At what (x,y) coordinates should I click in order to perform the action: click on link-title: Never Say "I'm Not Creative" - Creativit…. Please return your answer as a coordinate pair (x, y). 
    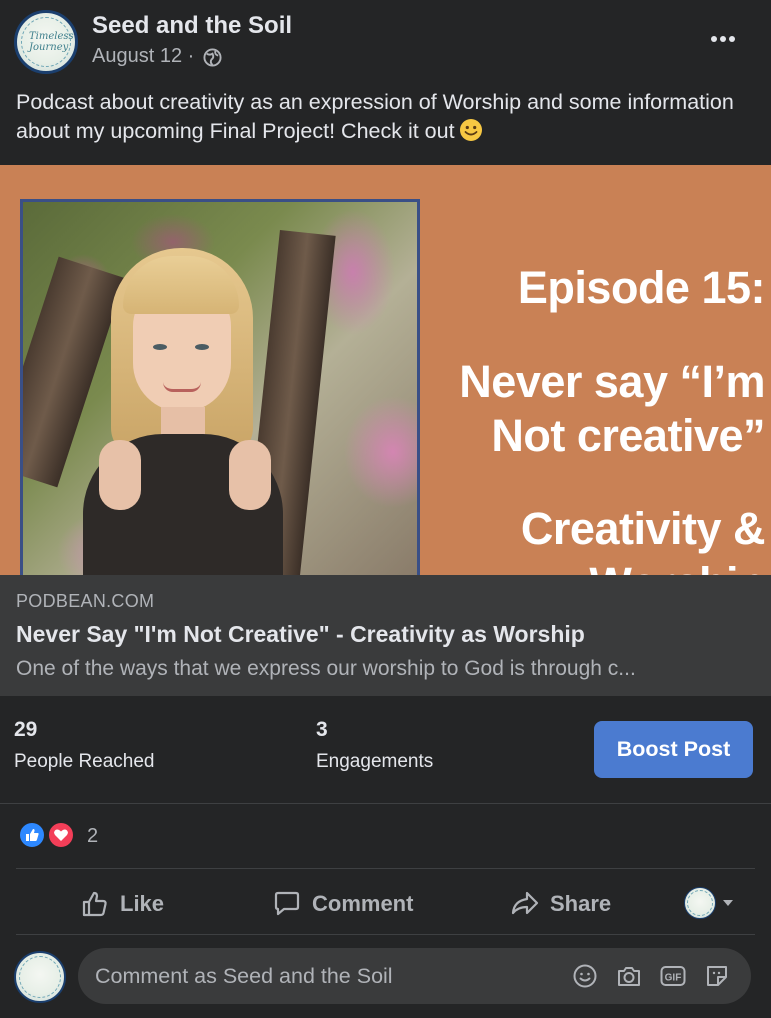
    Looking at the image, I should click on (300, 634).